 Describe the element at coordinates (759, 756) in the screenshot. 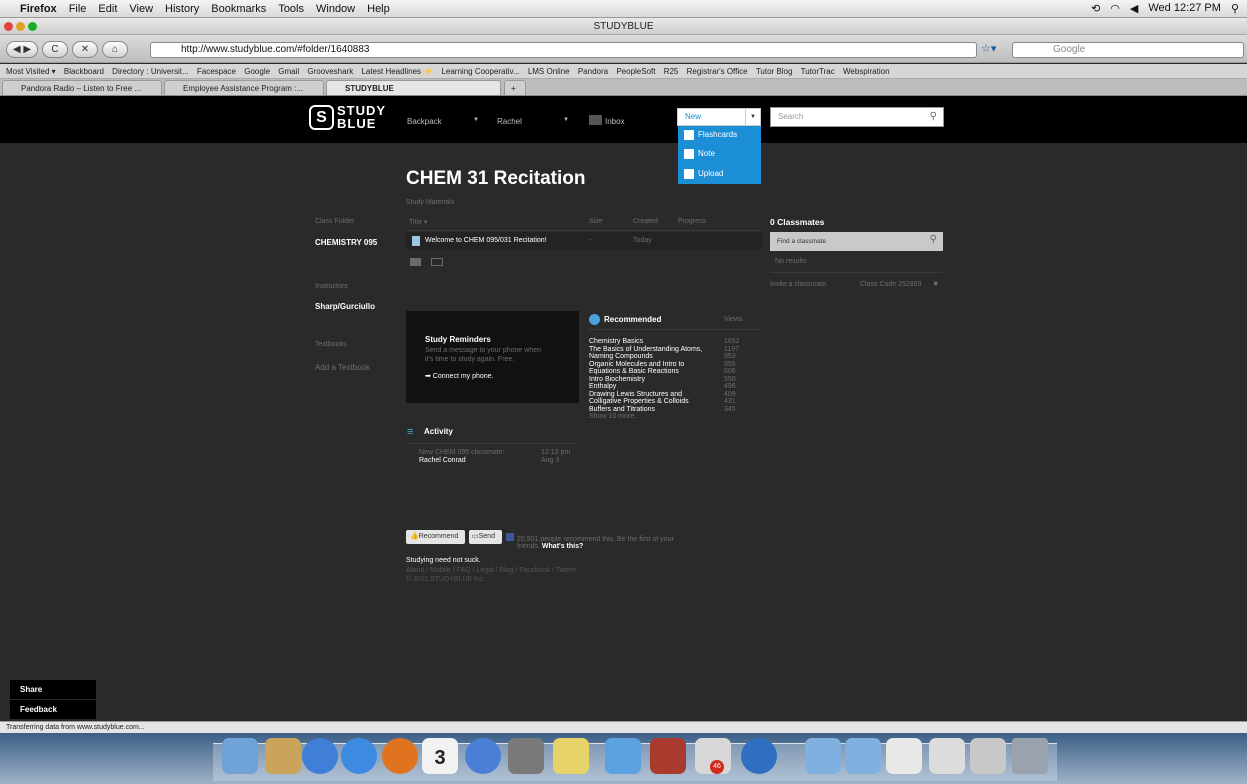

I see `thunderbird-icon` at that location.